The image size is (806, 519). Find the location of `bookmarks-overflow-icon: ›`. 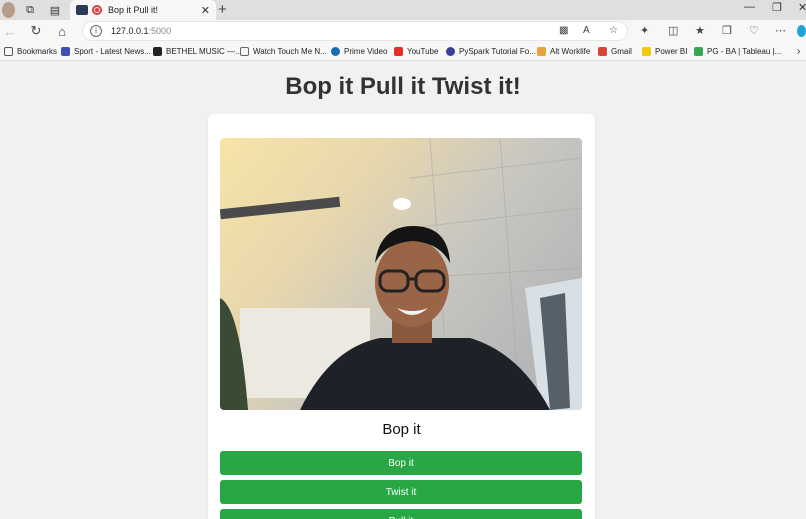

bookmarks-overflow-icon: › is located at coordinates (798, 51).